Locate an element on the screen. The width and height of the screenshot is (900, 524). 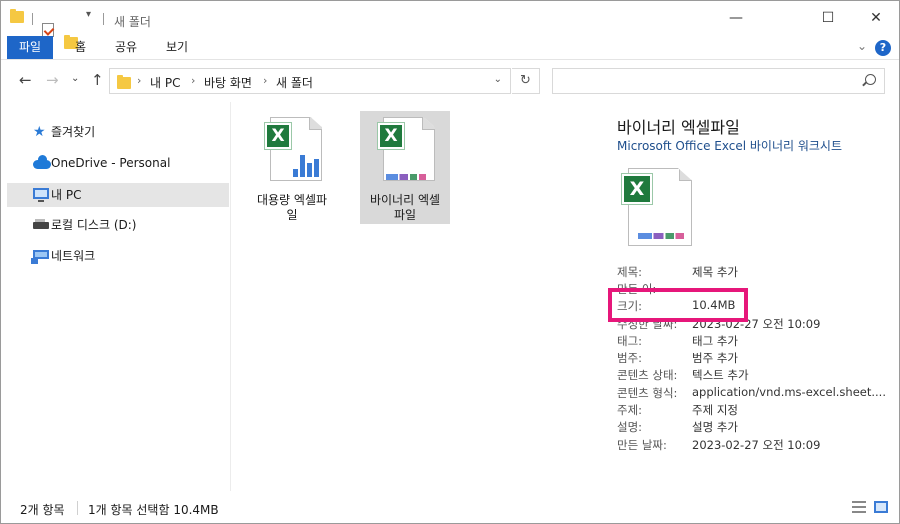
back-button: ← is located at coordinates (25, 80).